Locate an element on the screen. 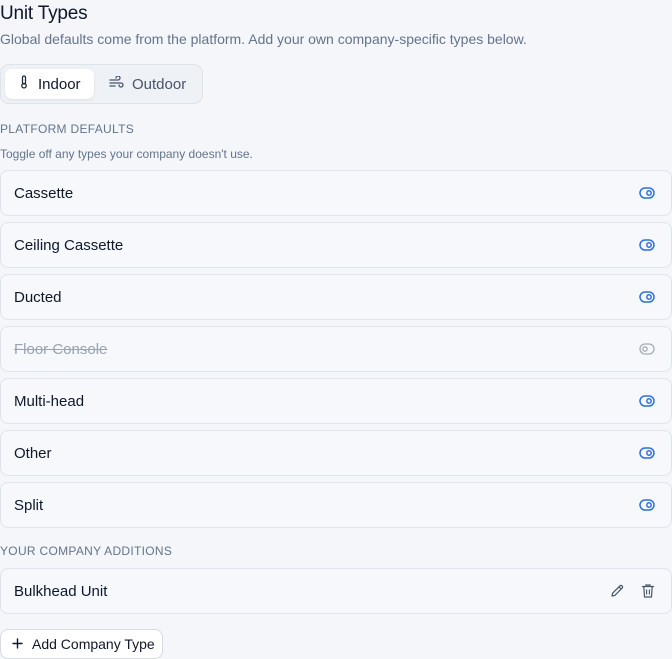 The image size is (672, 659). plus-icon is located at coordinates (17, 644).